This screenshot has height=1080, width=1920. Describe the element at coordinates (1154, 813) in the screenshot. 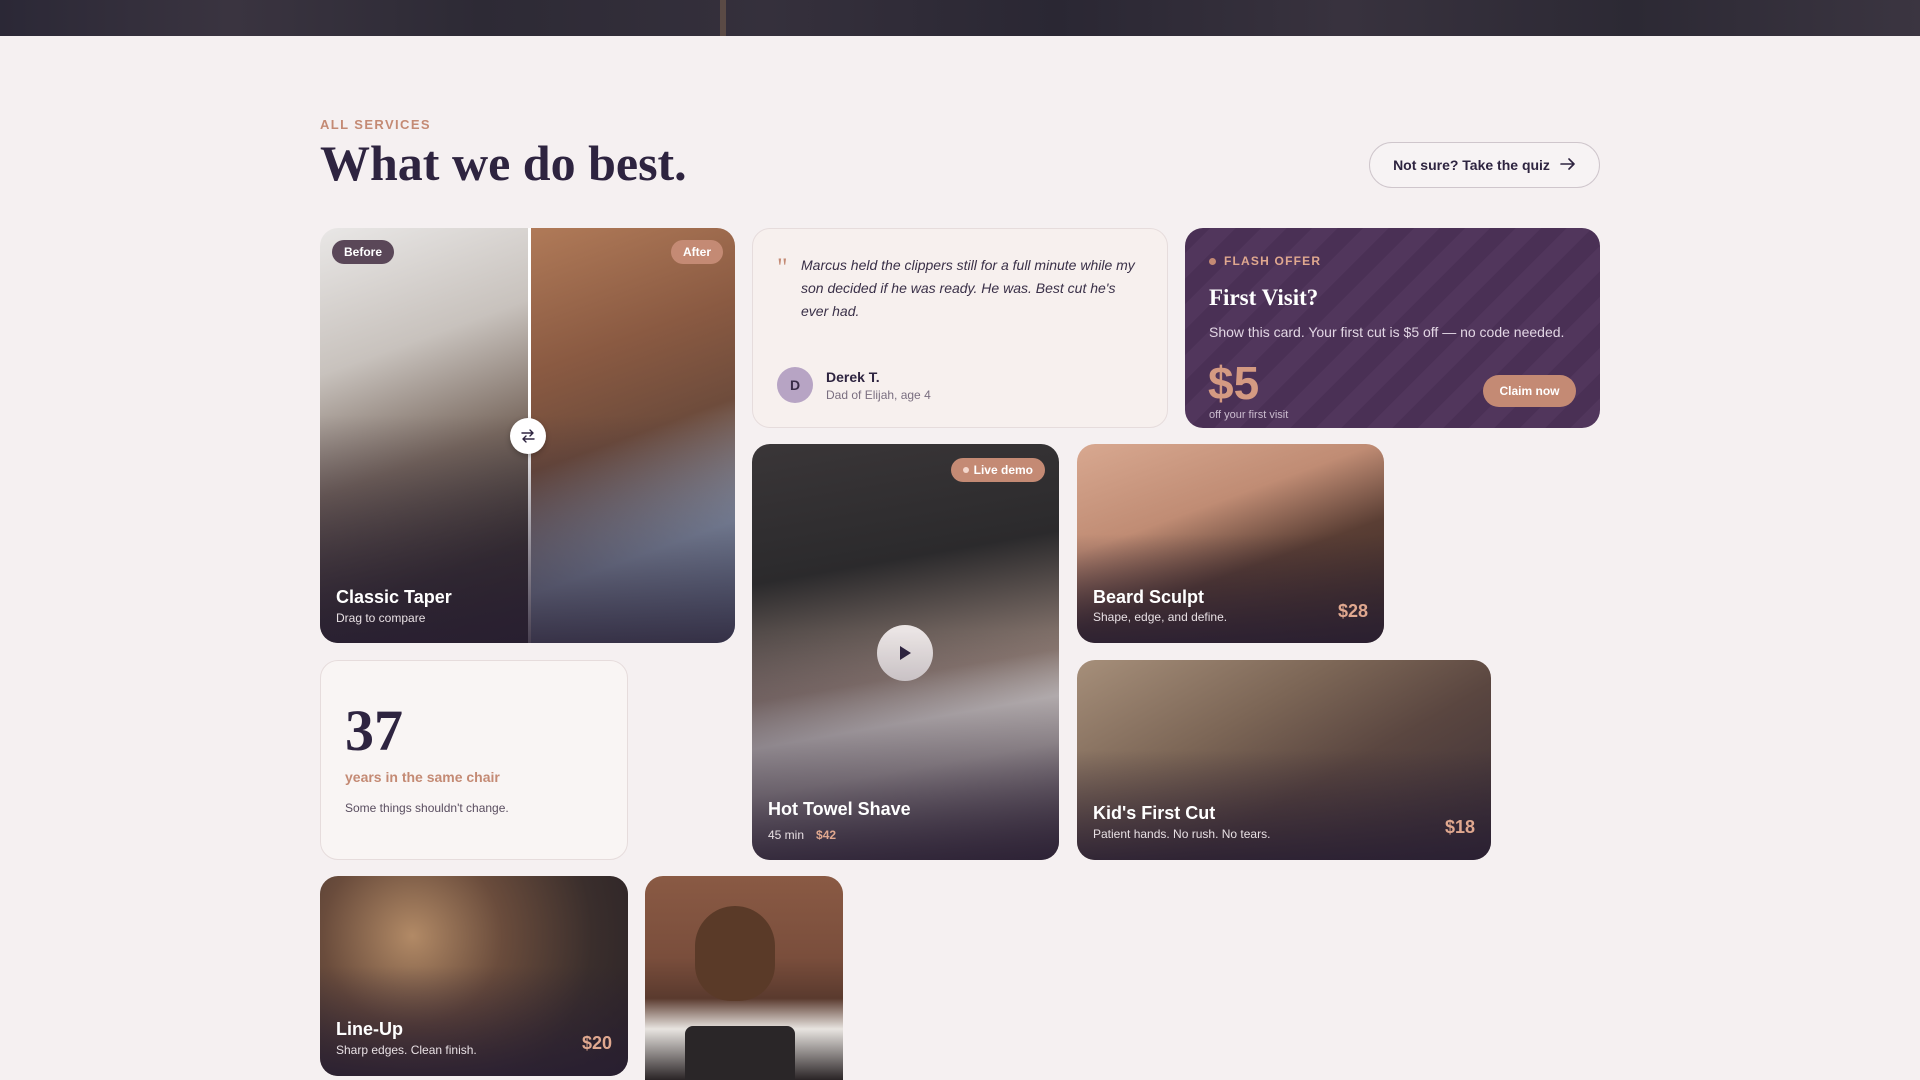

I see `card-title: Kid's First Cut` at that location.